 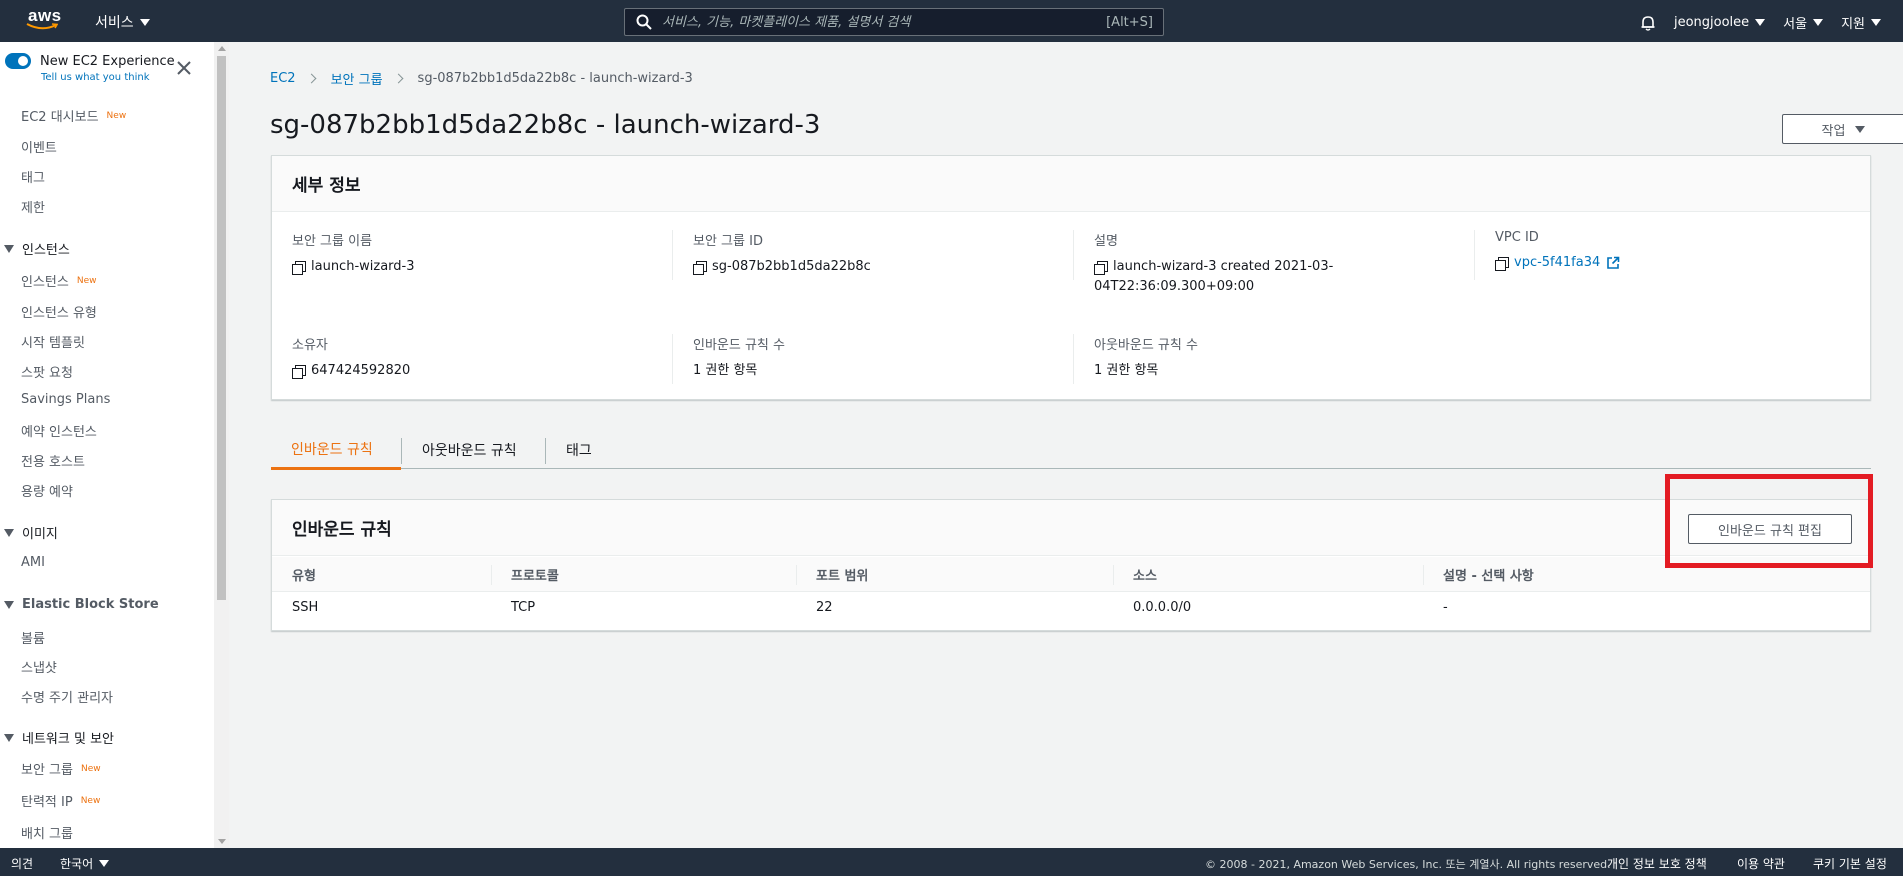 What do you see at coordinates (18, 61) in the screenshot?
I see `new-experience-toggle` at bounding box center [18, 61].